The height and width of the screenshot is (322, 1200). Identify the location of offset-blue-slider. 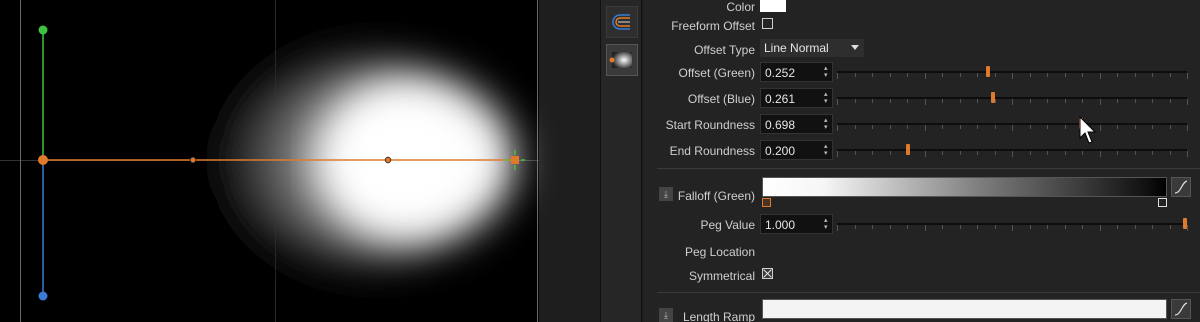
(1012, 98).